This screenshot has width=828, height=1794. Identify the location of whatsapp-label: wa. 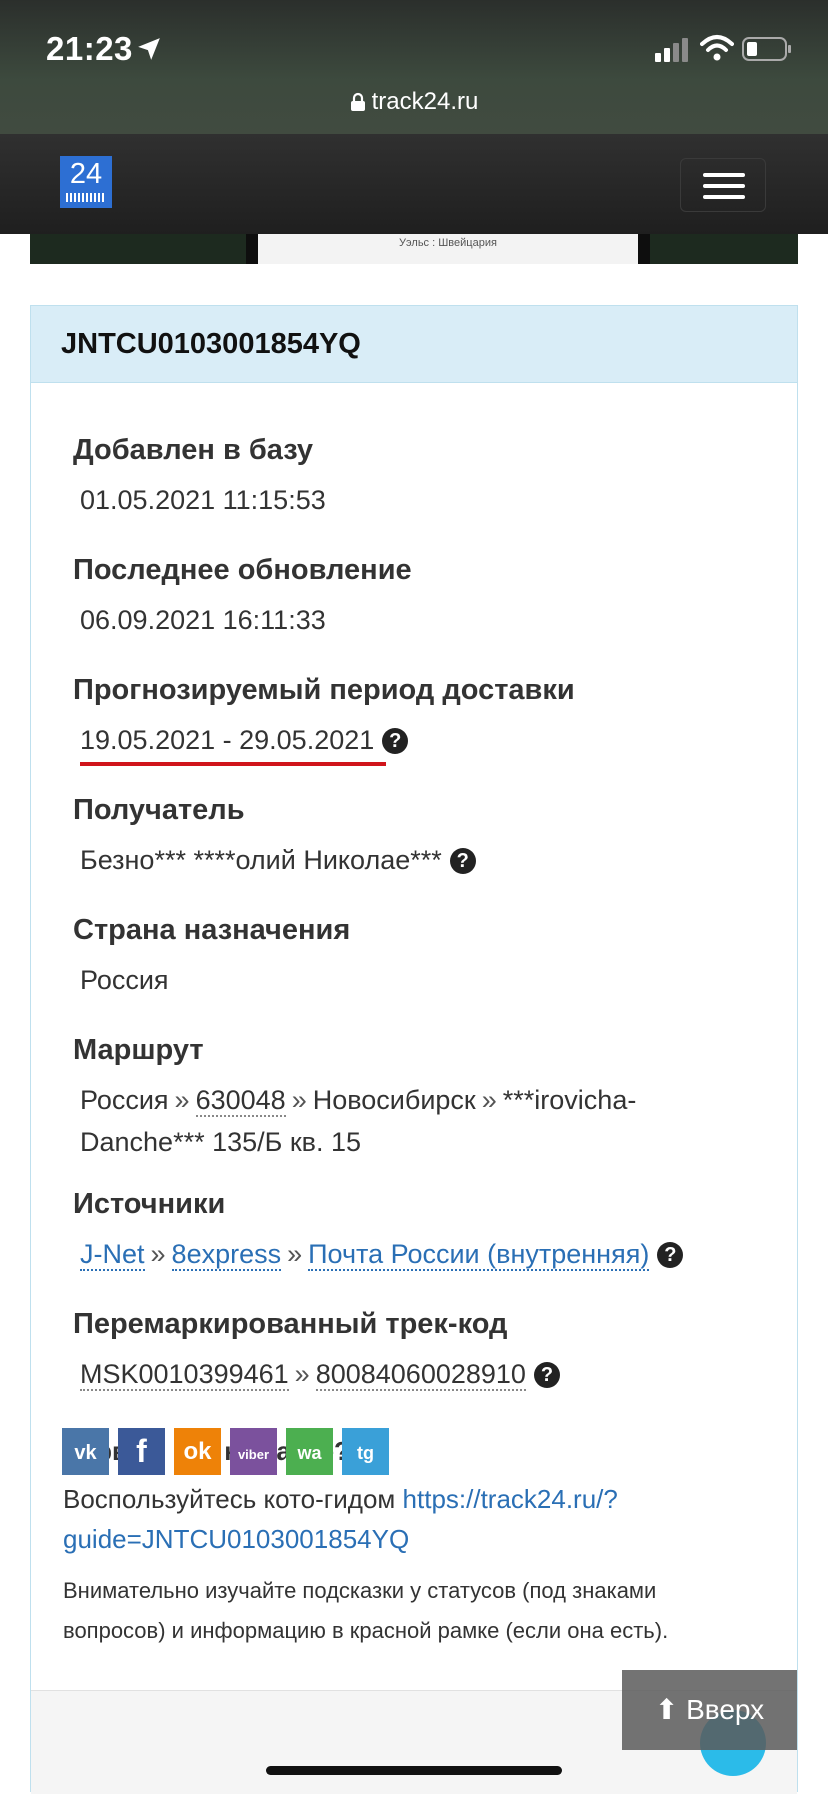
(309, 1453).